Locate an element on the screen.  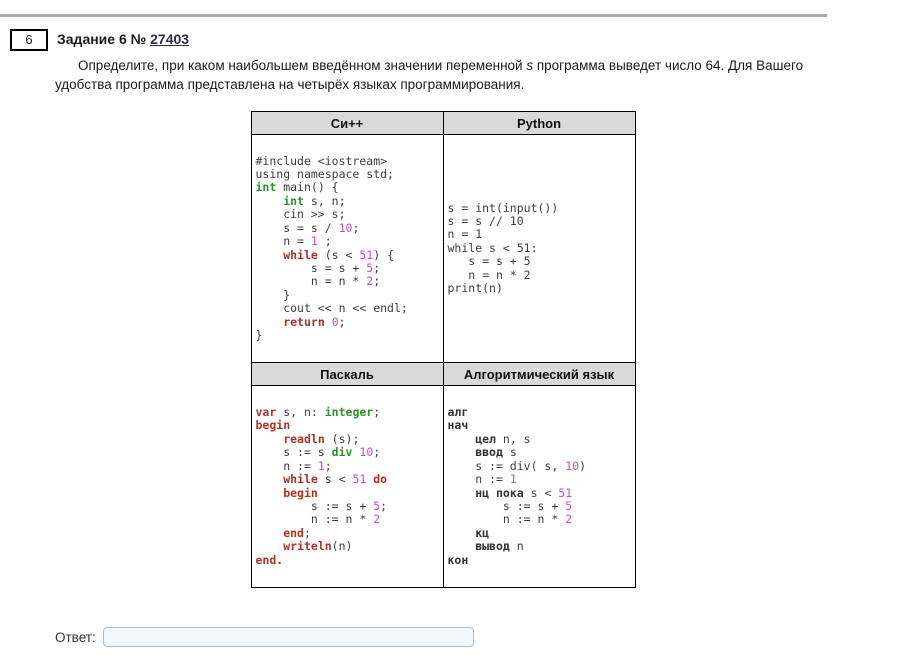
task-title-label: Задание 6 № is located at coordinates (104, 39).